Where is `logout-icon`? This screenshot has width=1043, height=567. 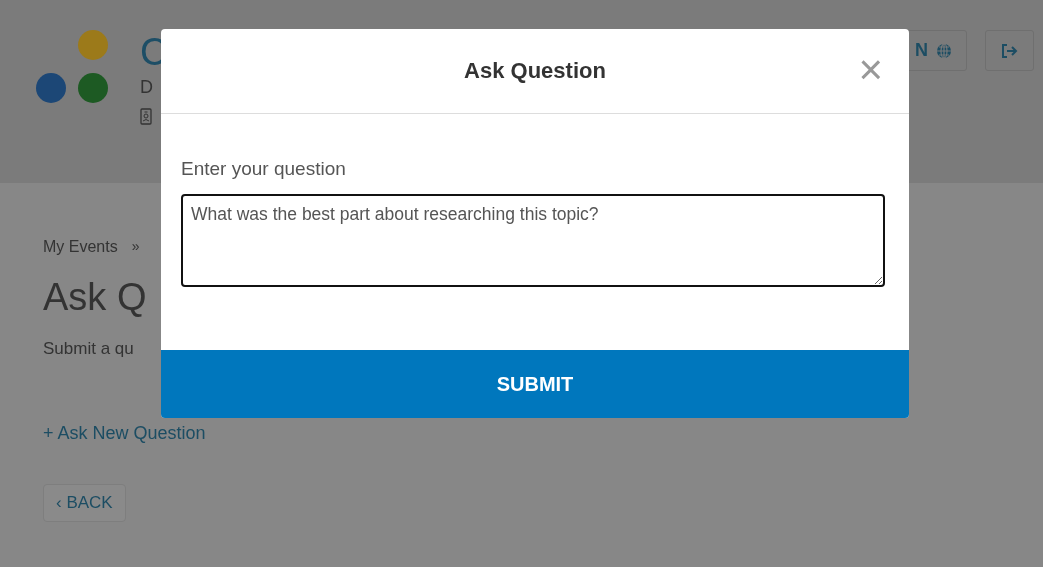 logout-icon is located at coordinates (1009, 50).